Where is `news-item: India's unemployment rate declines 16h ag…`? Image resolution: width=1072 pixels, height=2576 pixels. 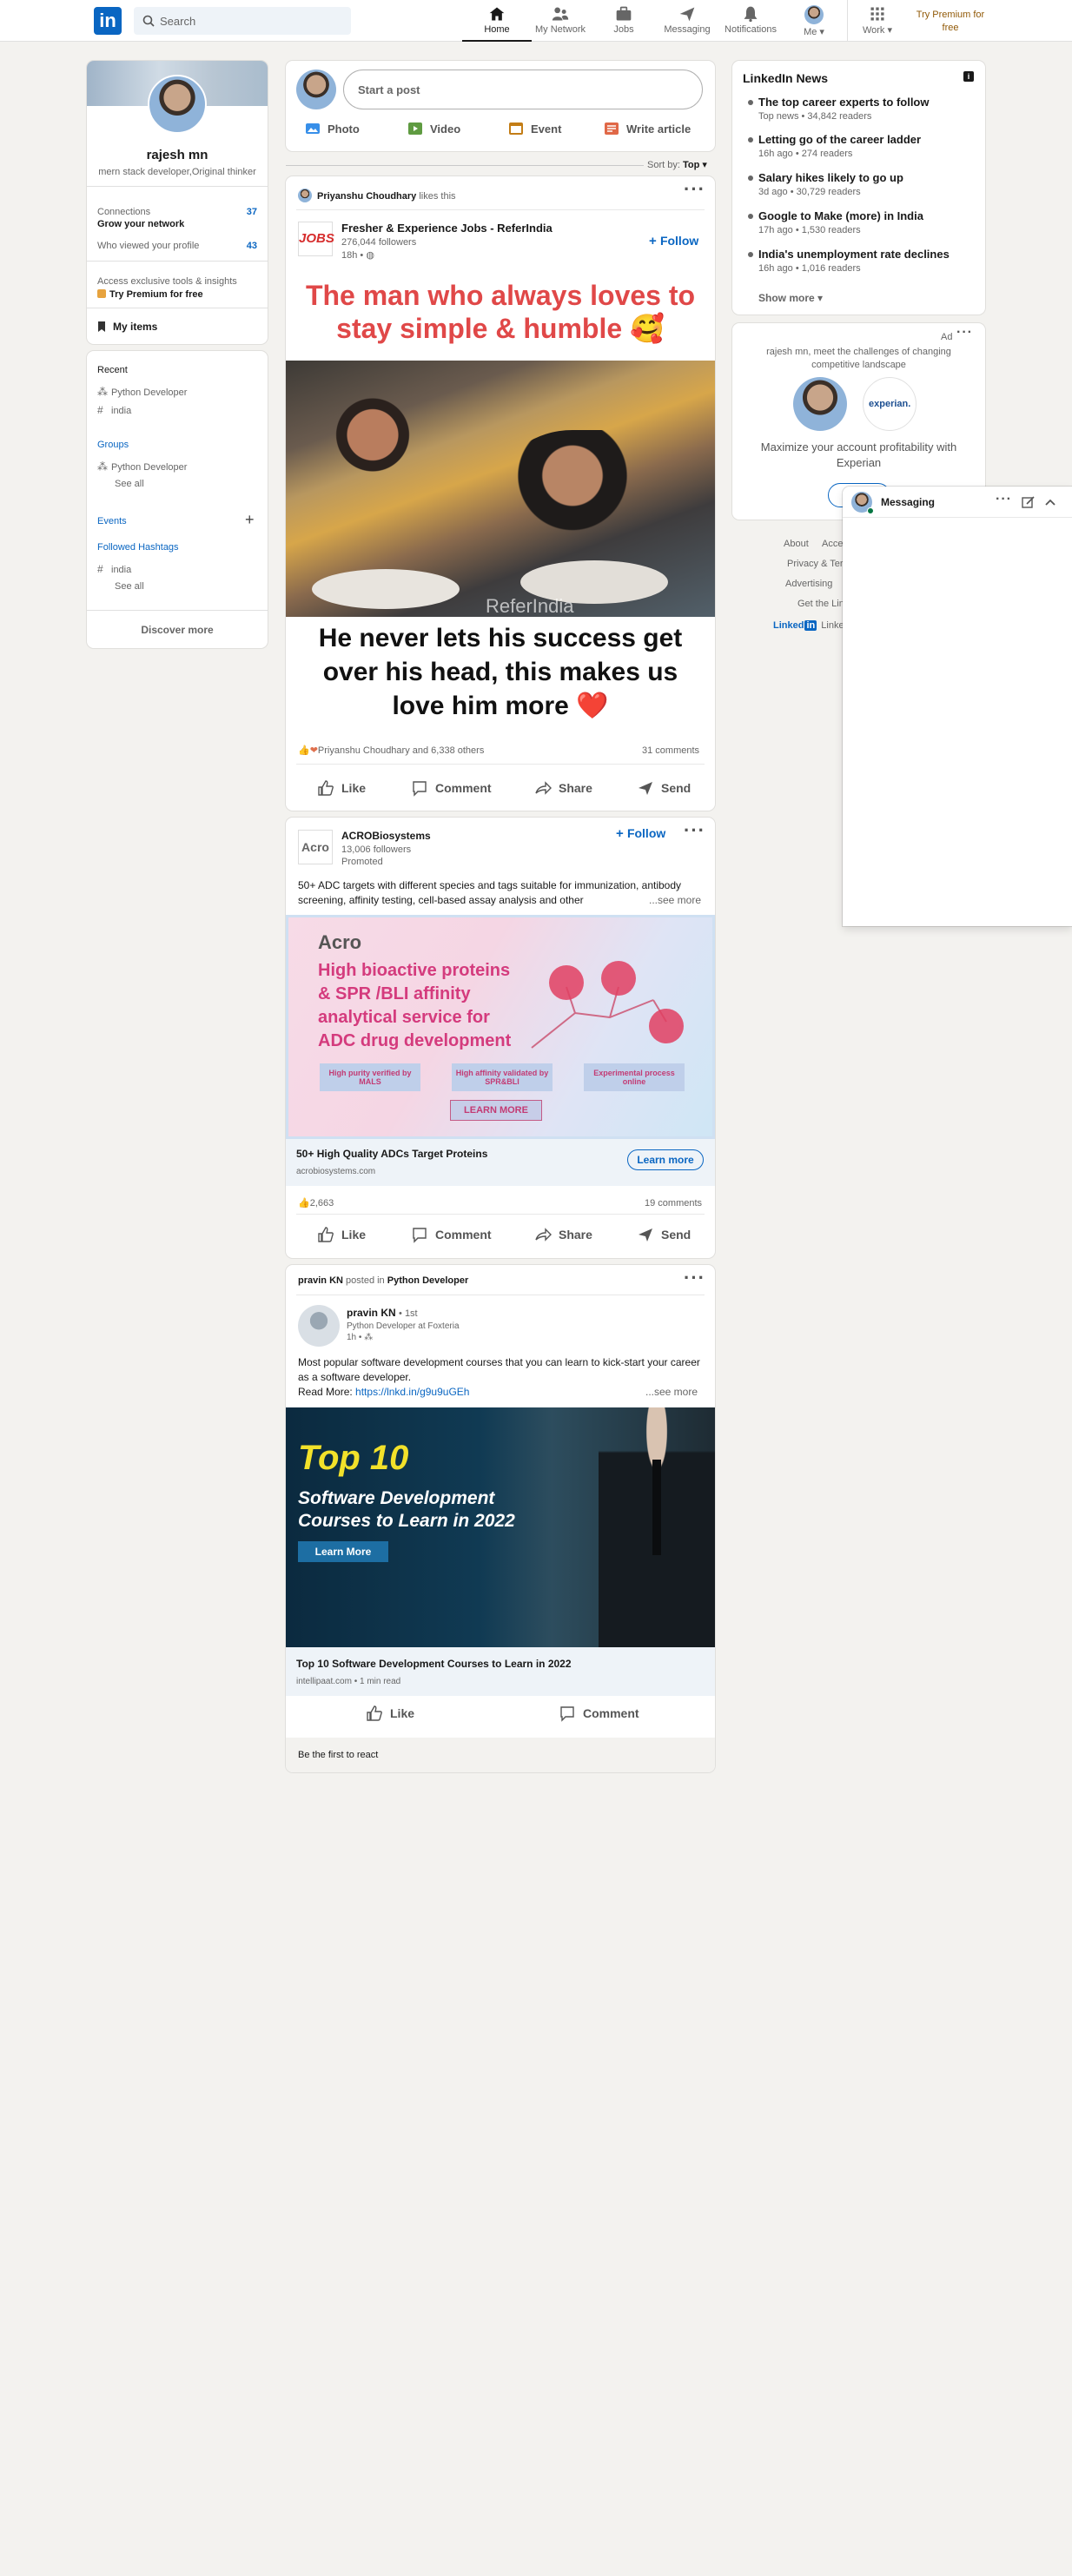 news-item: India's unemployment rate declines 16h ag… is located at coordinates (848, 261).